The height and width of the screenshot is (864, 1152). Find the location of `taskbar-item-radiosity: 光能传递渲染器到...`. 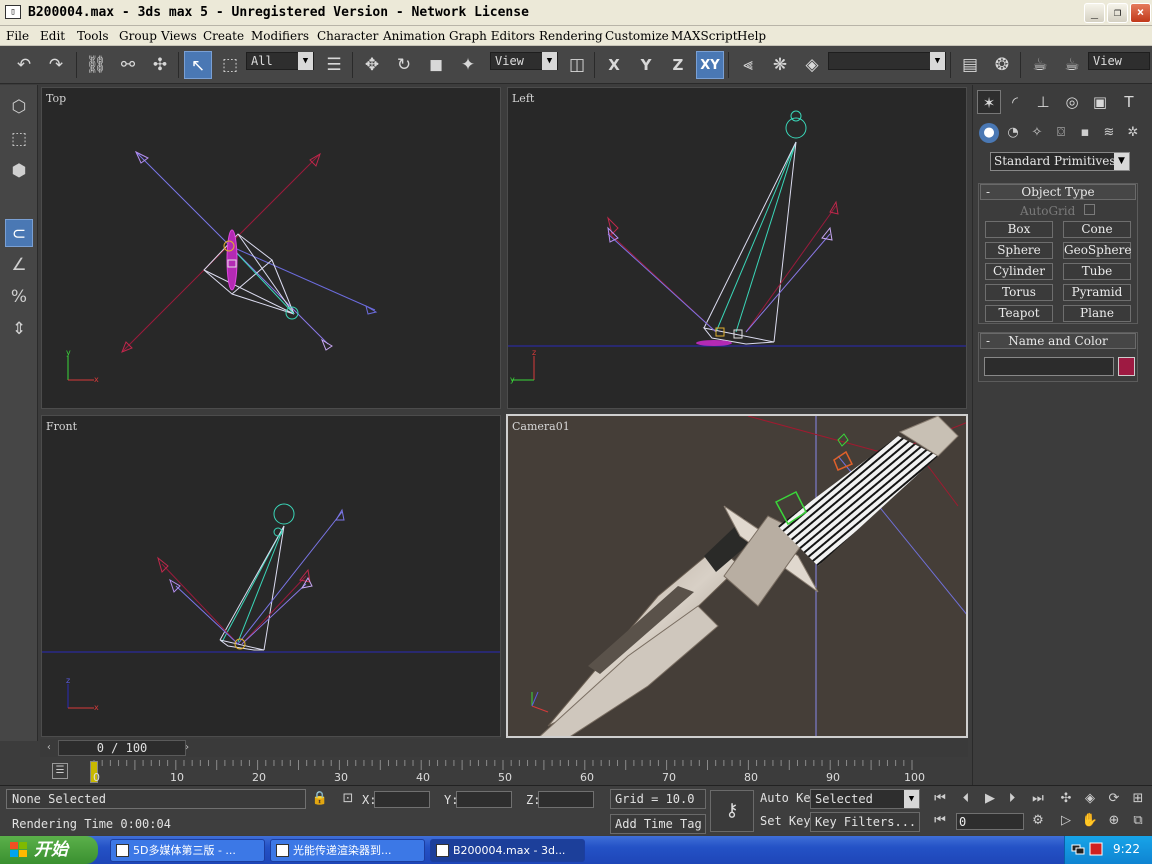

taskbar-item-radiosity: 光能传递渲染器到... is located at coordinates (347, 850).